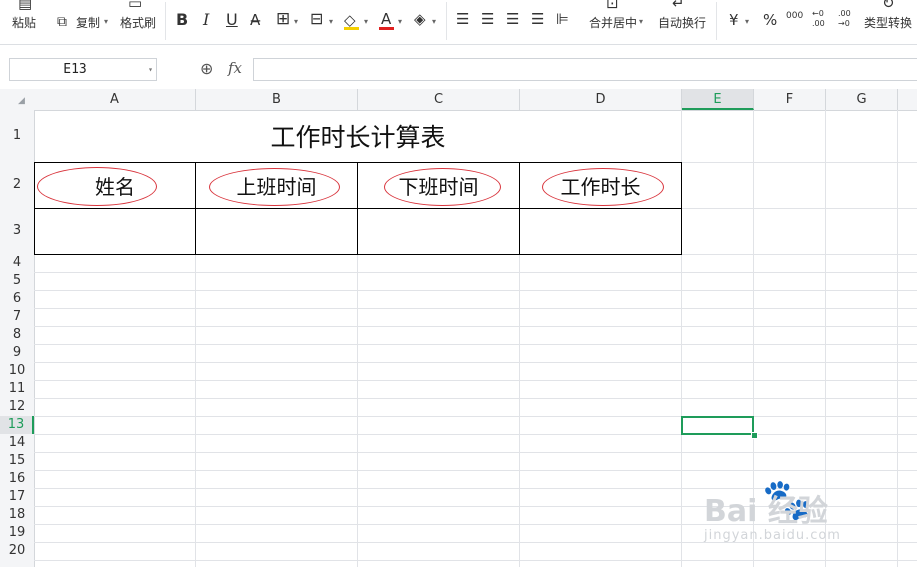 The width and height of the screenshot is (917, 567). Describe the element at coordinates (386, 19) in the screenshot. I see `font-color-button: A` at that location.